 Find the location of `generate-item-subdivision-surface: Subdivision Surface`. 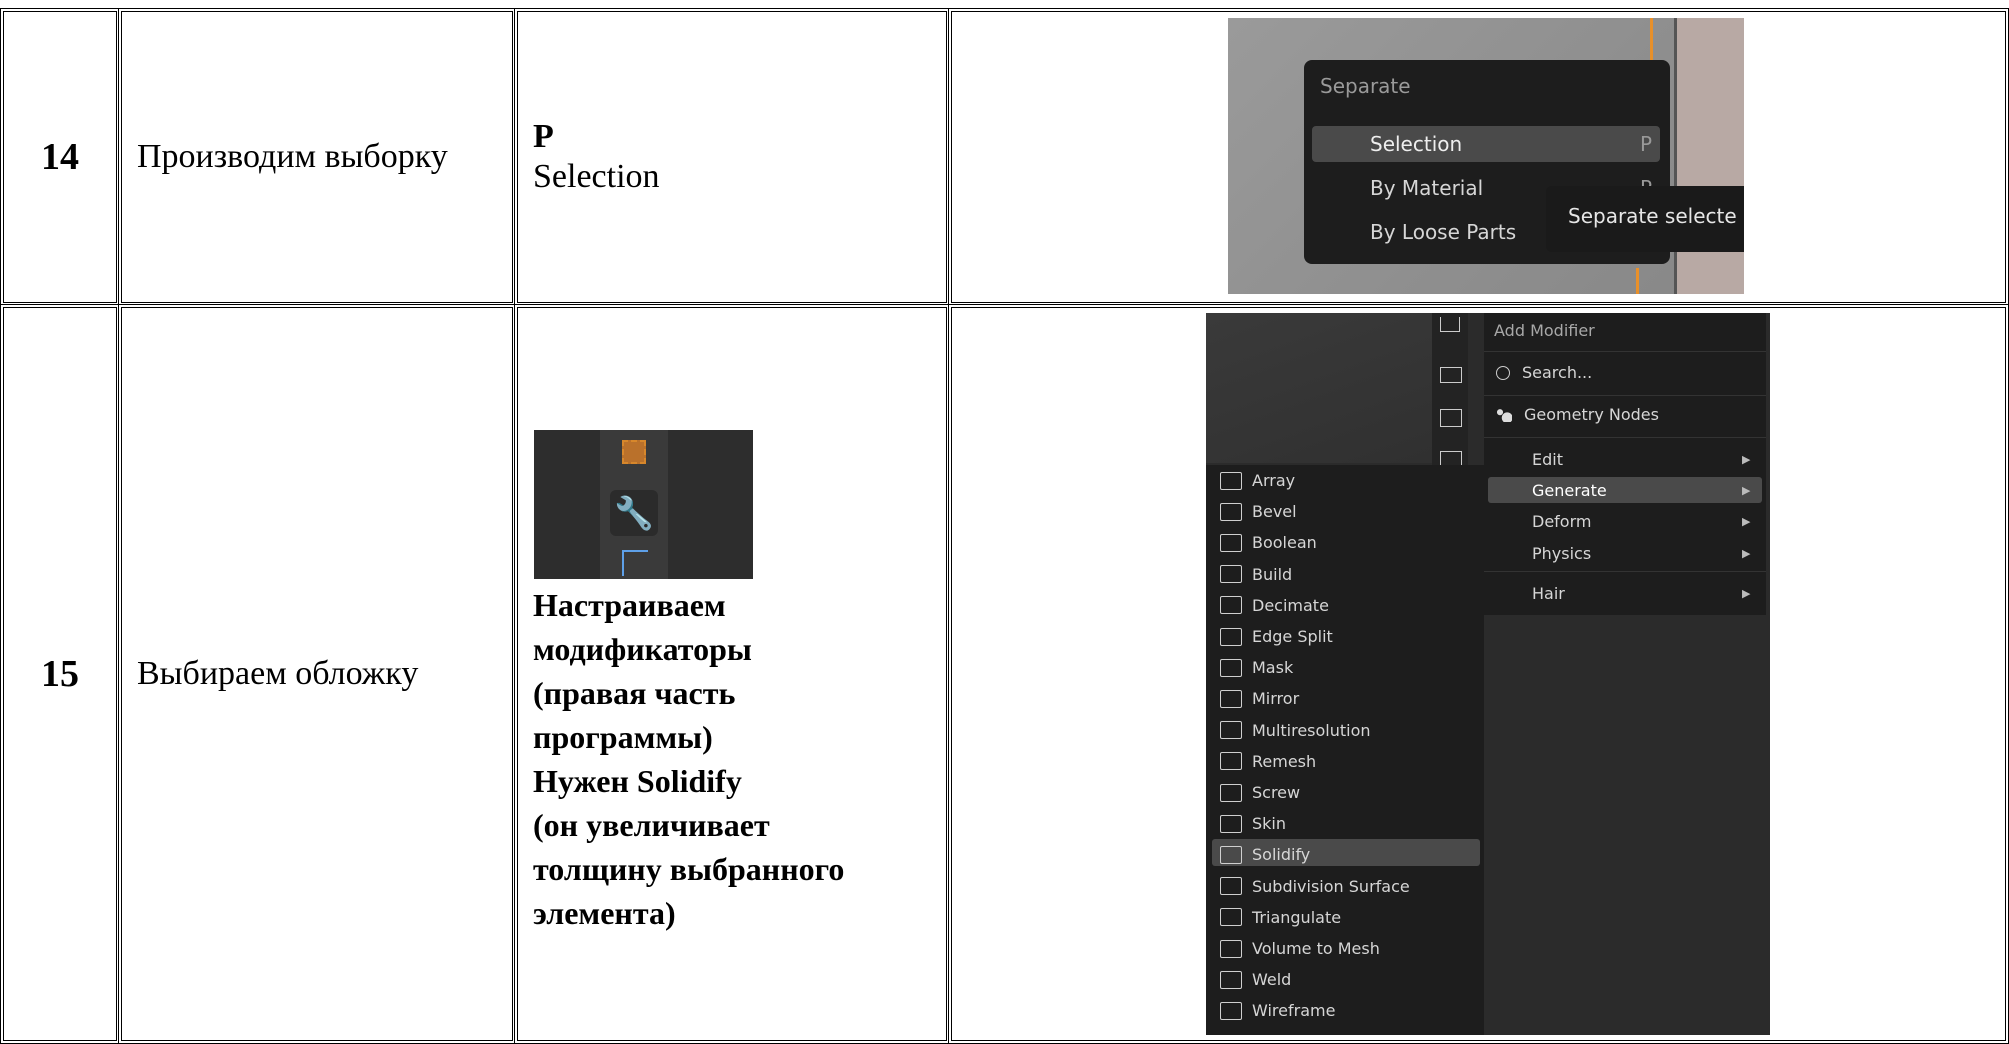

generate-item-subdivision-surface: Subdivision Surface is located at coordinates (1315, 886).